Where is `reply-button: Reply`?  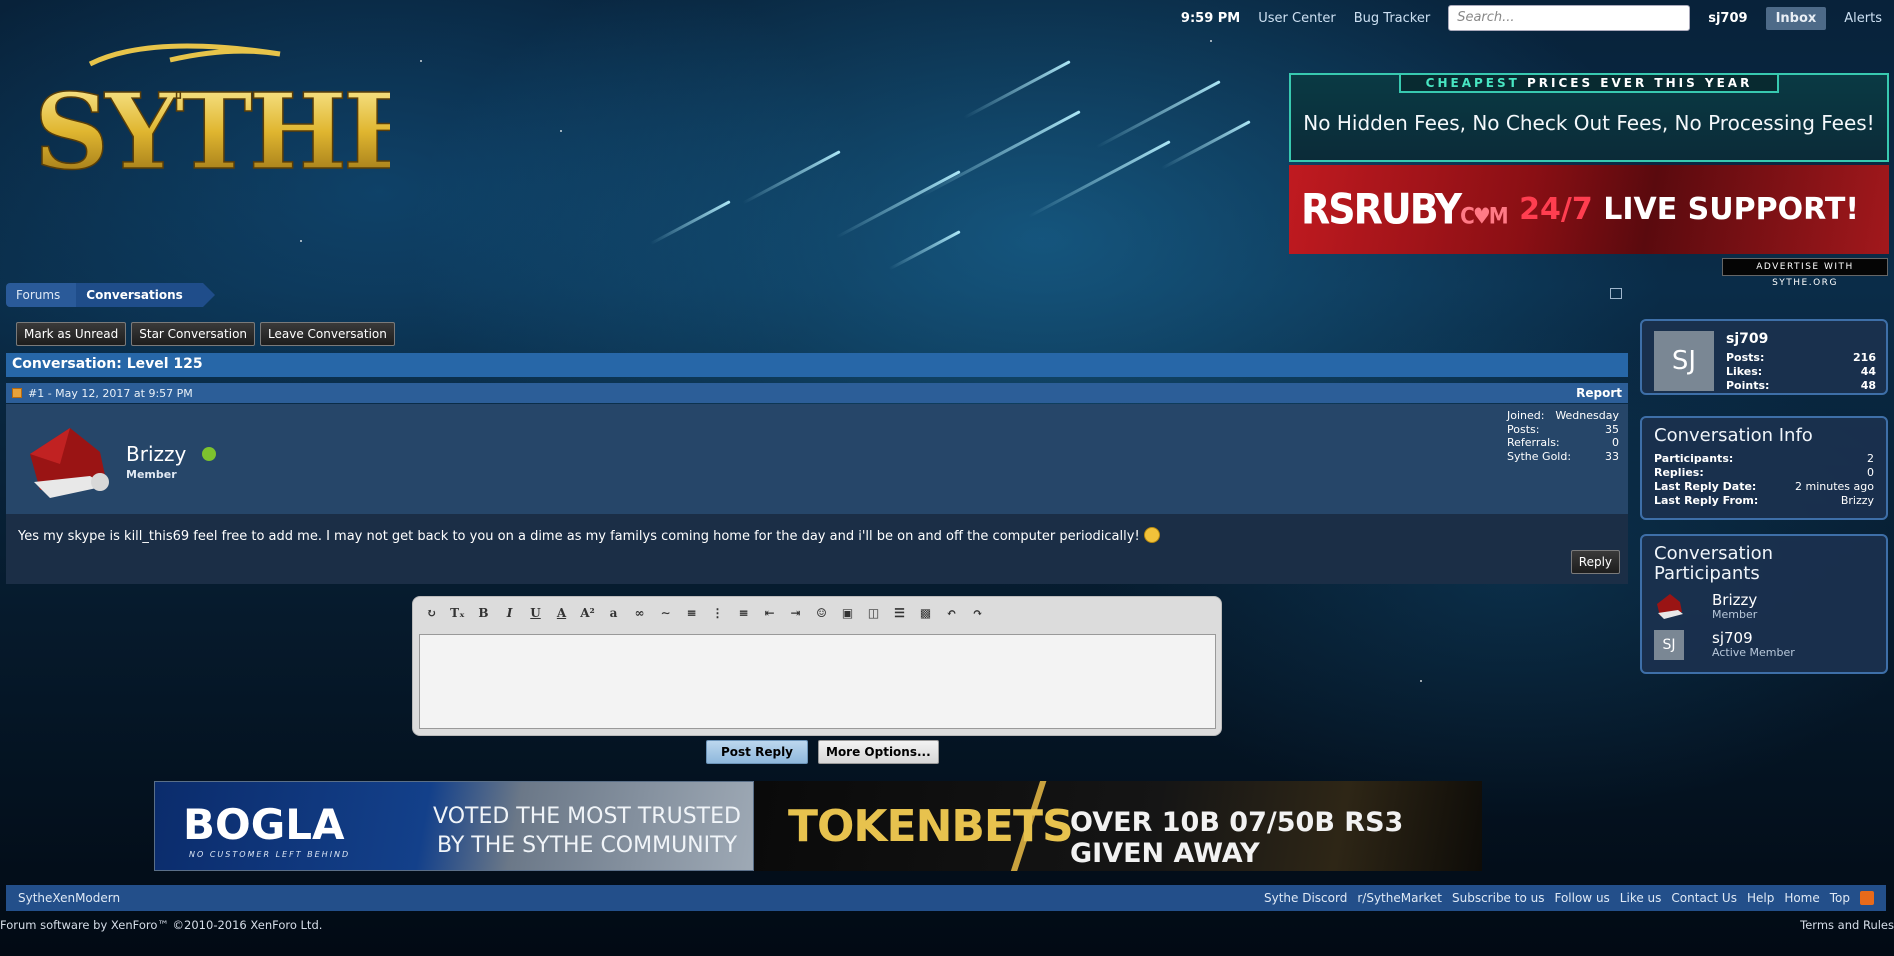
reply-button: Reply is located at coordinates (1595, 562).